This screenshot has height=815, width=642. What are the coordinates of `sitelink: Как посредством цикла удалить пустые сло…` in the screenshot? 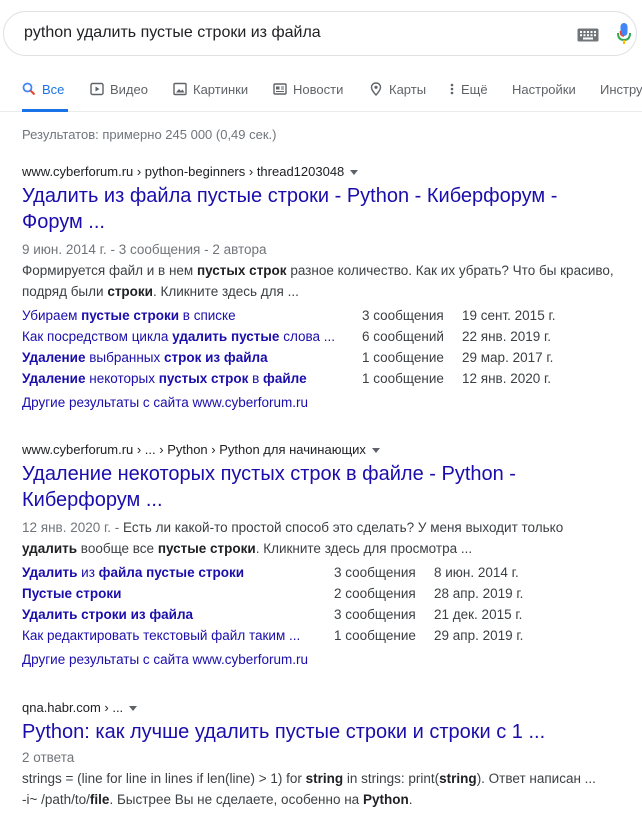 It's located at (178, 336).